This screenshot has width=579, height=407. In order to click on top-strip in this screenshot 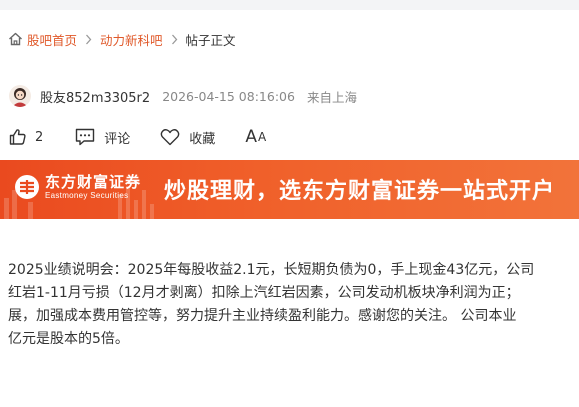, I will do `click(289, 5)`.